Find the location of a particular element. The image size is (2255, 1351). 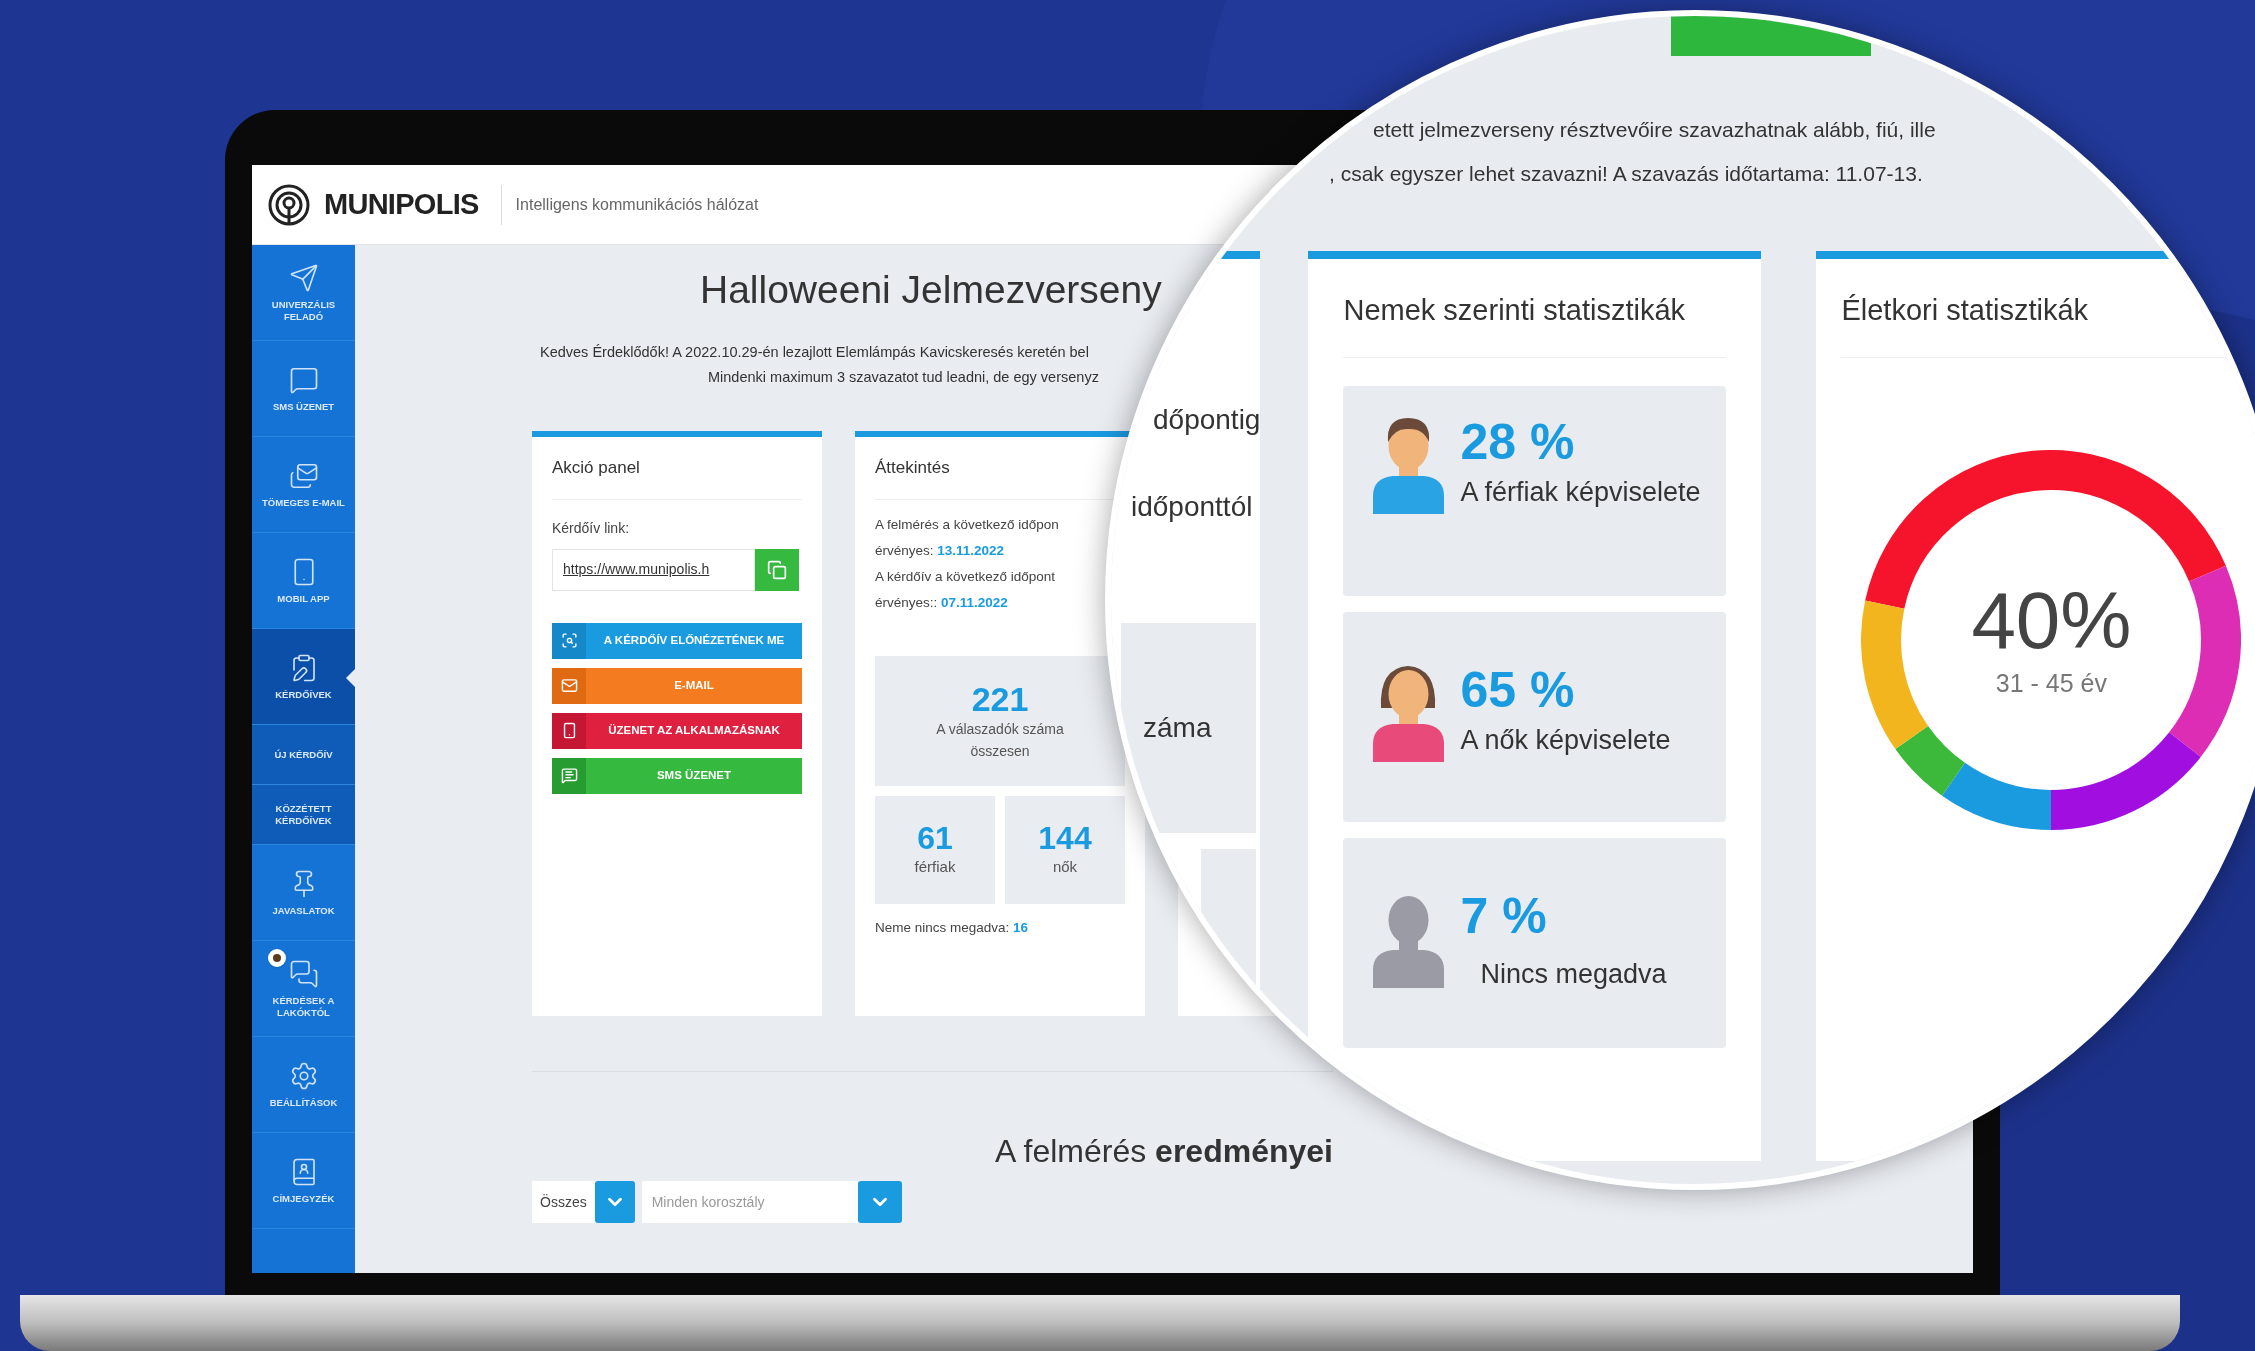

copy-button is located at coordinates (777, 569).